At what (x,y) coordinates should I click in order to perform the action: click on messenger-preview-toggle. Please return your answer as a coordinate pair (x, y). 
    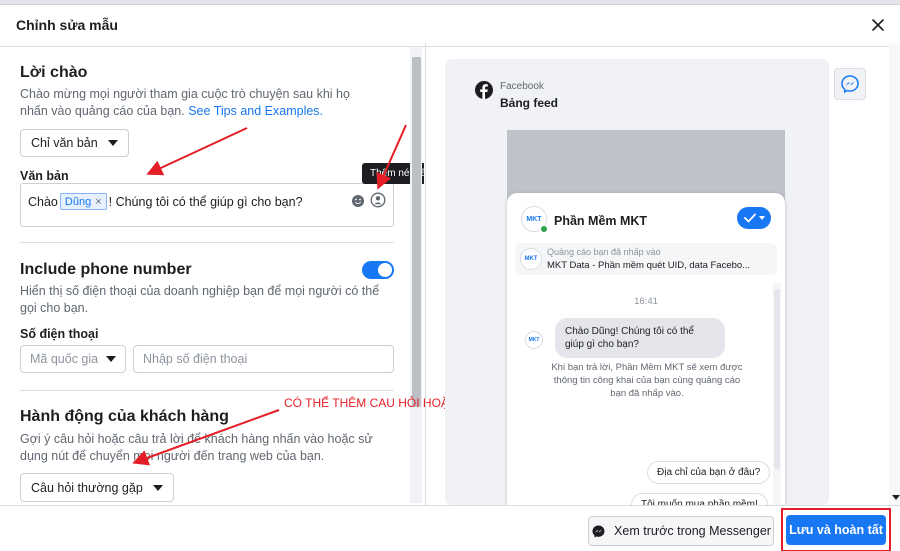
    Looking at the image, I should click on (850, 84).